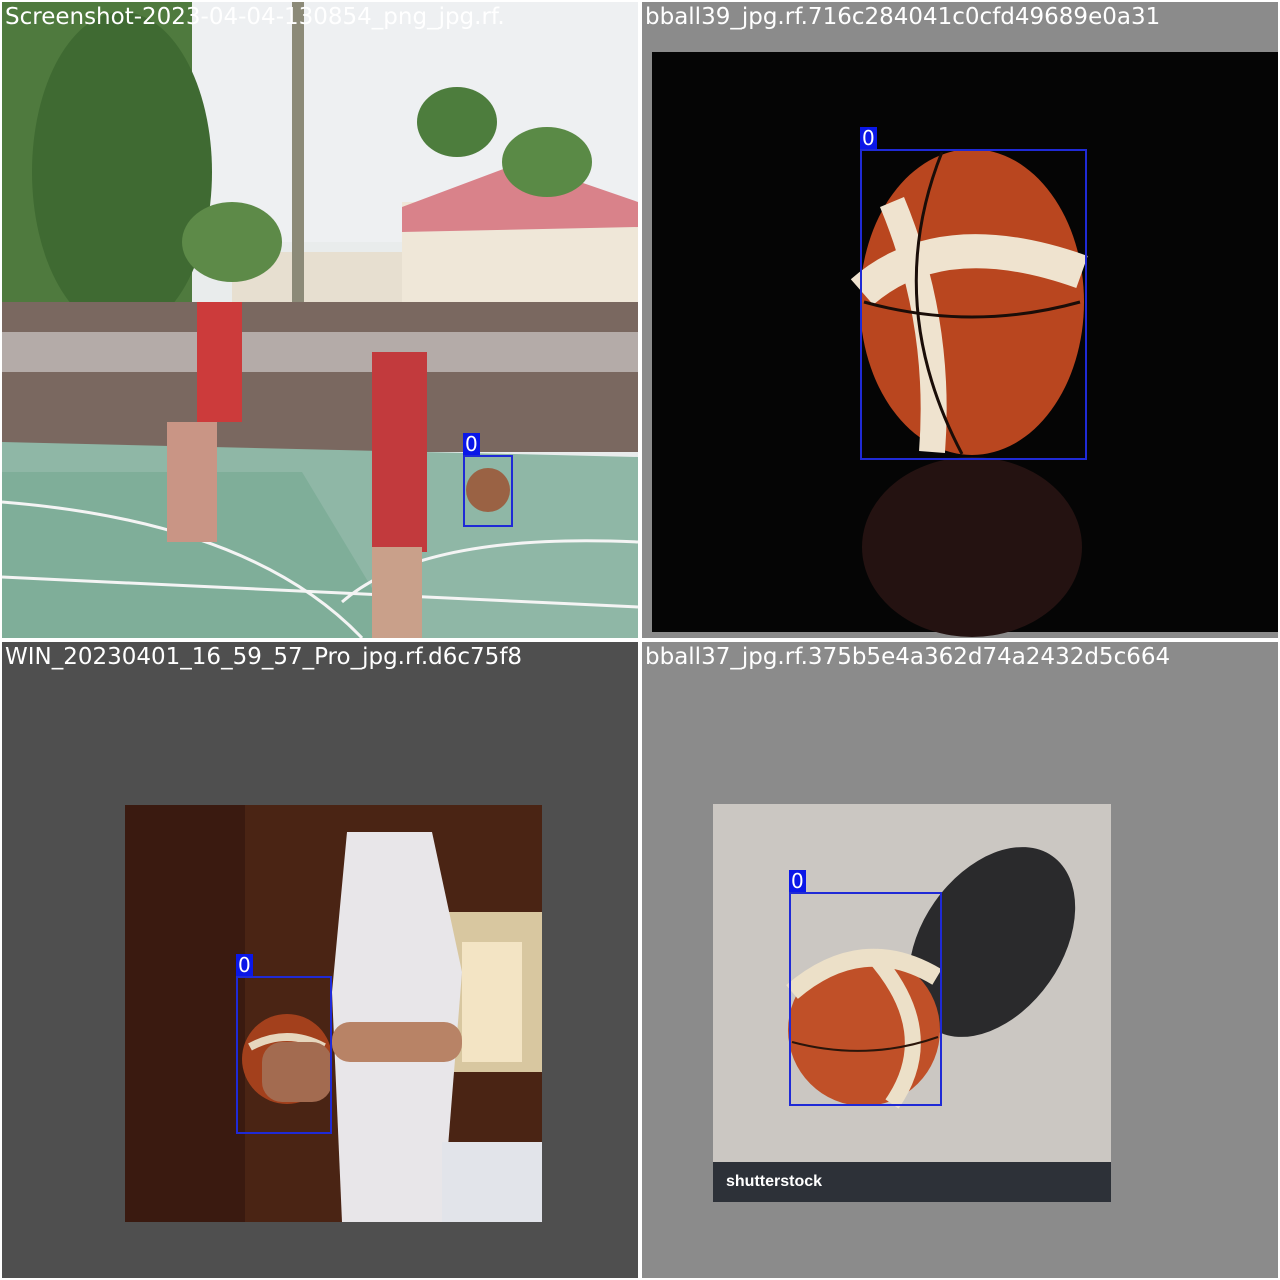 This screenshot has height=1280, width=1280. Describe the element at coordinates (903, 17) in the screenshot. I see `image-filename: bball39_jpg.rf.716c284041c0cfd49689e0a31` at that location.